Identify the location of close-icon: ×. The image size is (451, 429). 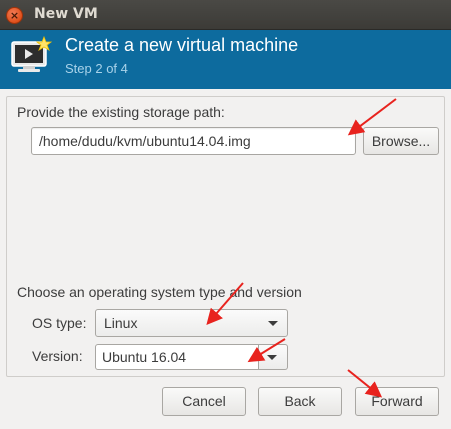
(14, 15).